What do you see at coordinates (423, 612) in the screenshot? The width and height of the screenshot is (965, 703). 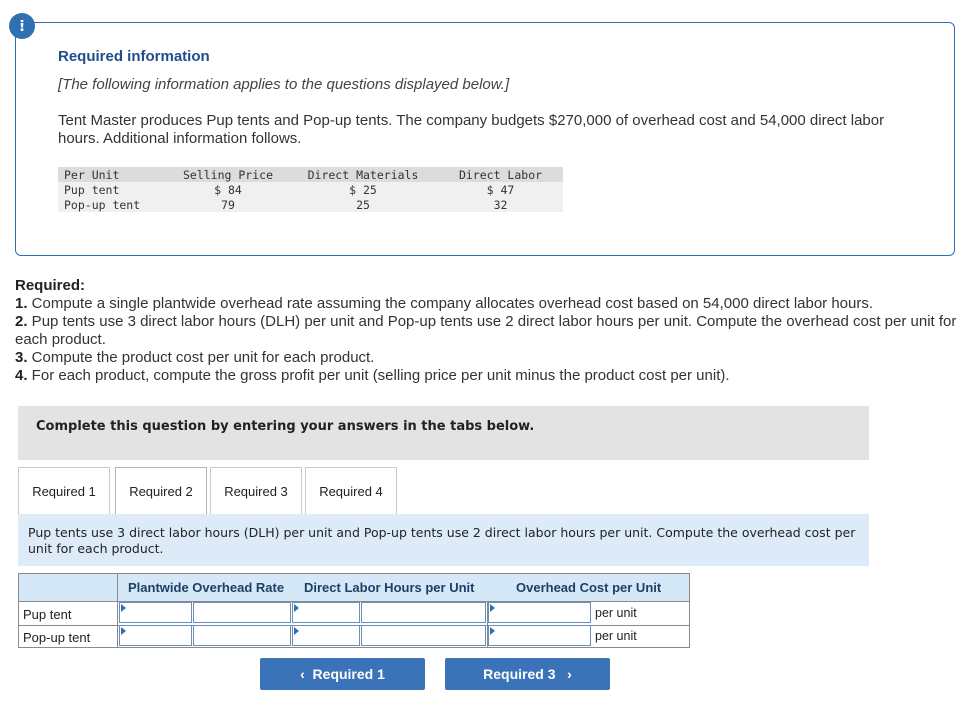 I see `input-pup-dlh-unit` at bounding box center [423, 612].